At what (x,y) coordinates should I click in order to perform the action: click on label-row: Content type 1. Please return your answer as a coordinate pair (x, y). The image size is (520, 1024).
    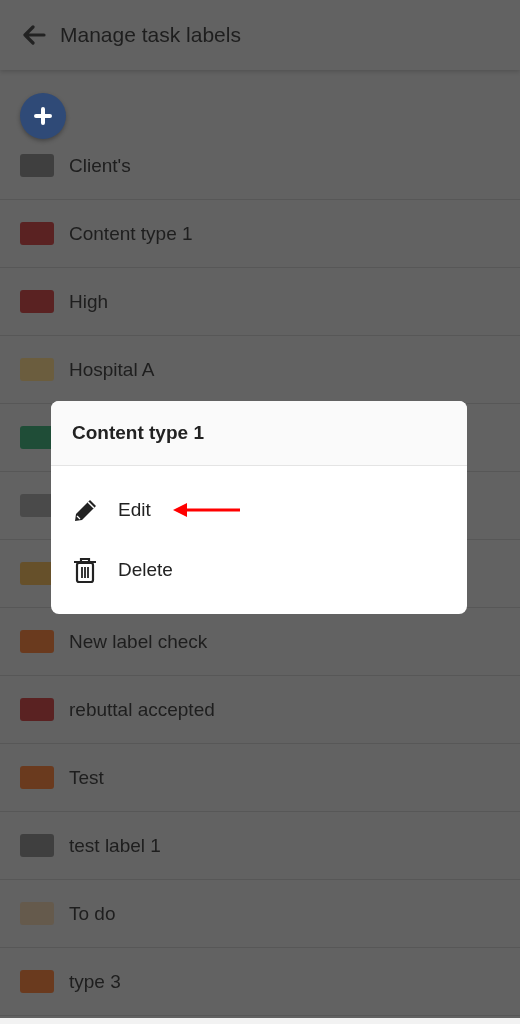
    Looking at the image, I should click on (260, 234).